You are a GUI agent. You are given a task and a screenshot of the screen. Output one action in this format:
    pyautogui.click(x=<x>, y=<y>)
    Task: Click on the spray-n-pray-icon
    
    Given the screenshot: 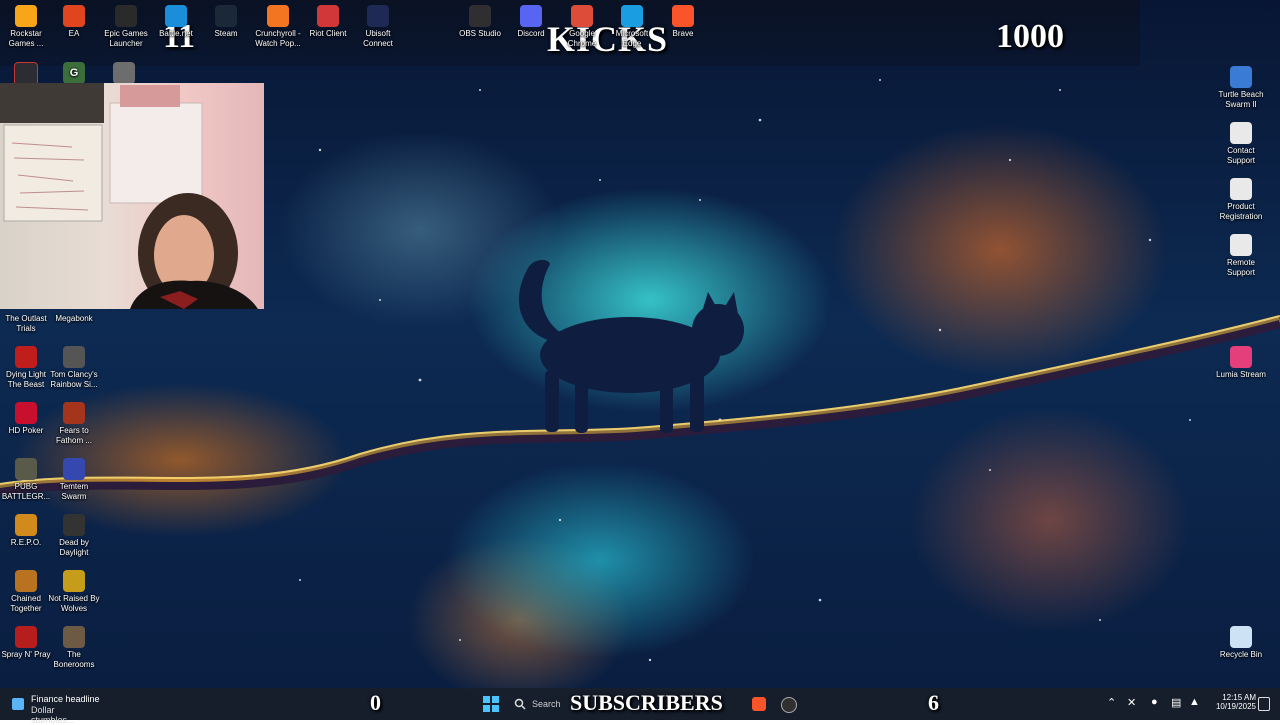 What is the action you would take?
    pyautogui.click(x=26, y=637)
    